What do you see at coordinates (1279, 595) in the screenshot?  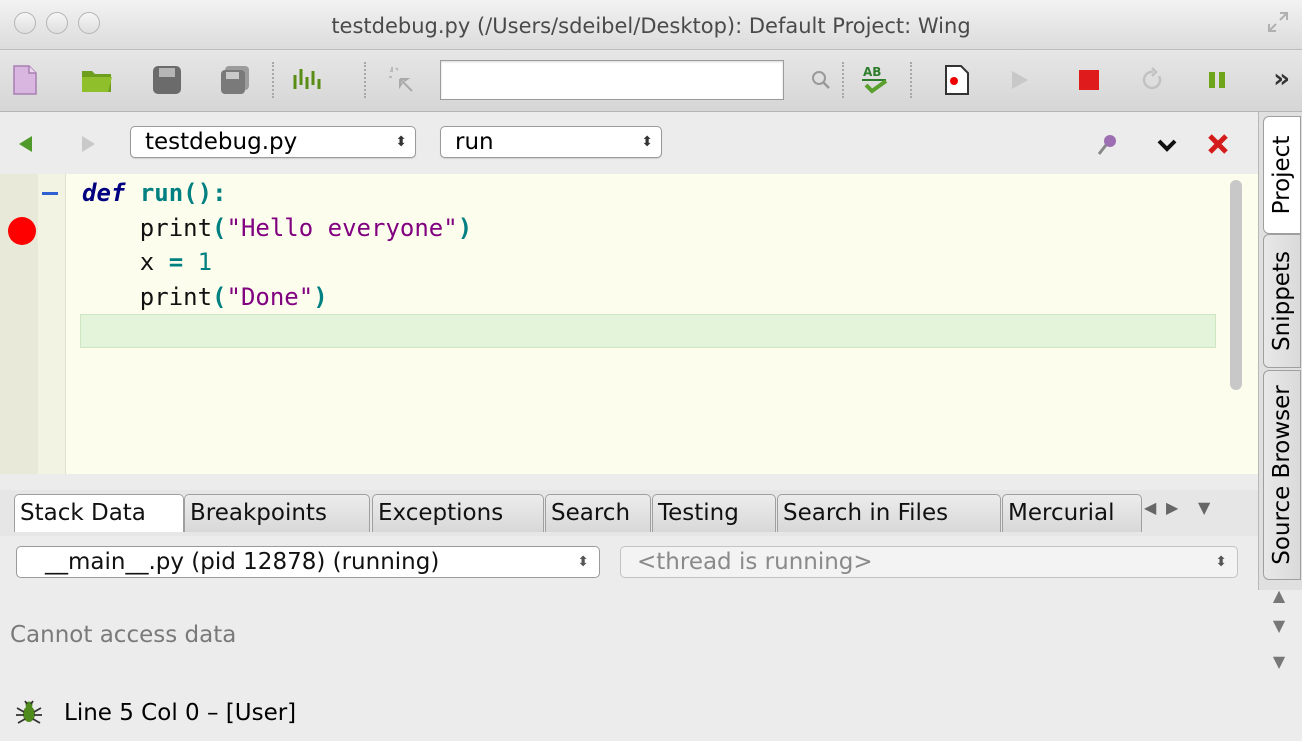 I see `side-scroll-up-icon: ▲` at bounding box center [1279, 595].